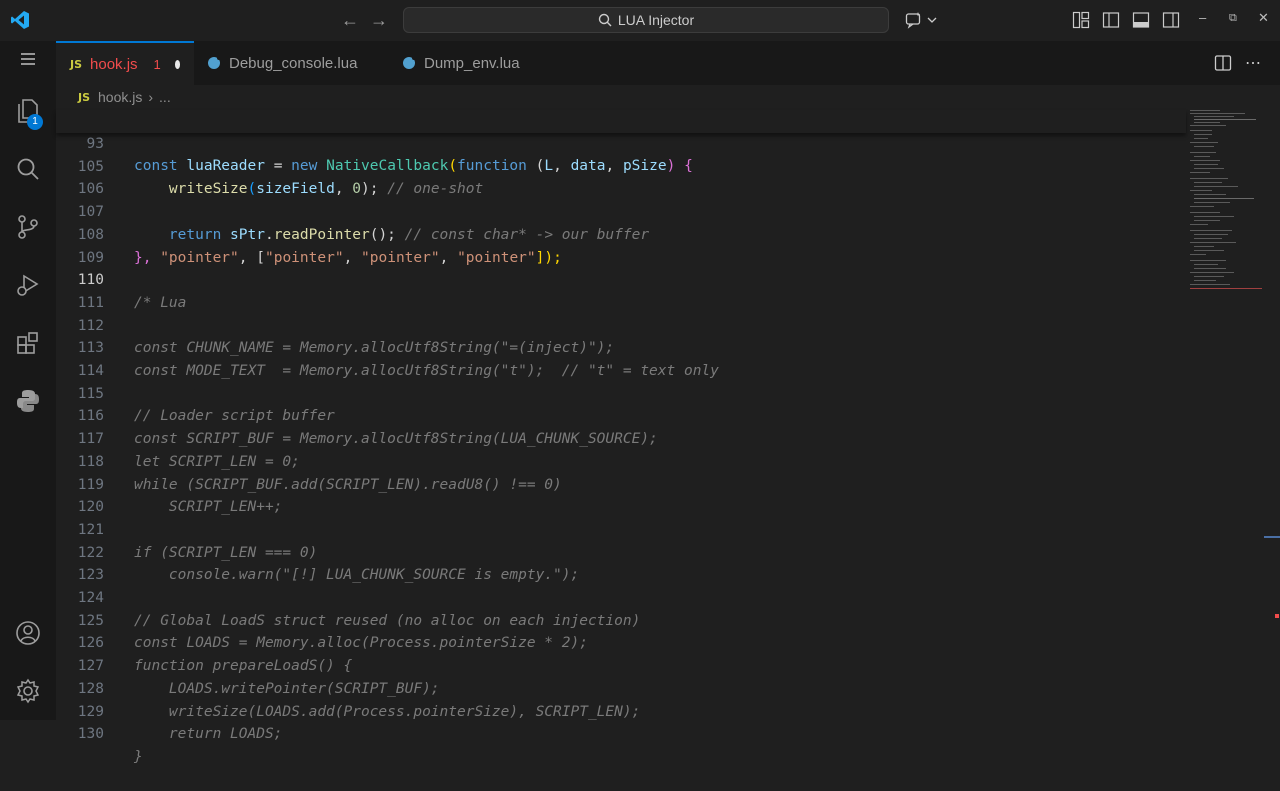 The height and width of the screenshot is (791, 1280). I want to click on back-arrow-icon: ←, so click(350, 20).